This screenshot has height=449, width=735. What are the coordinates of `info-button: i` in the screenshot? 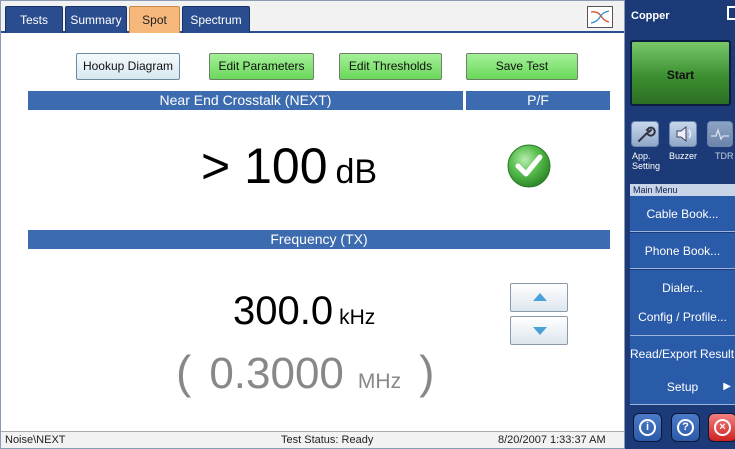 It's located at (647, 427).